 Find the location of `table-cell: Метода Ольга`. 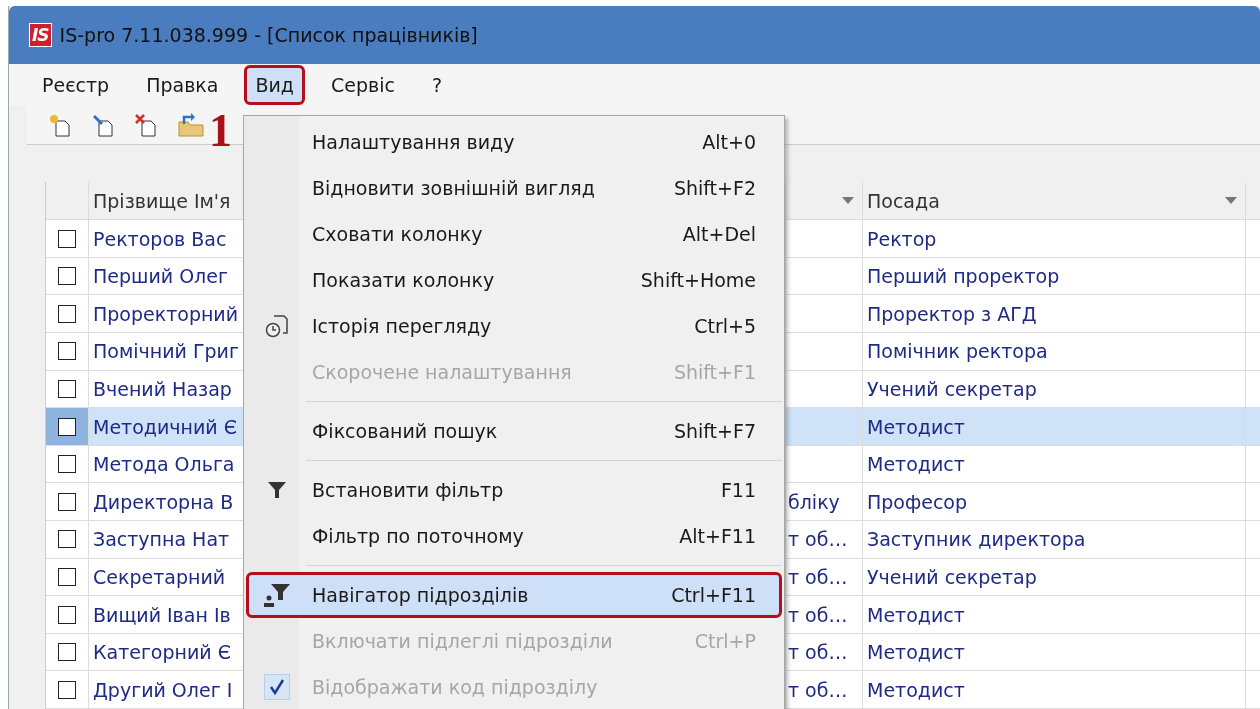

table-cell: Метода Ольга is located at coordinates (164, 464).